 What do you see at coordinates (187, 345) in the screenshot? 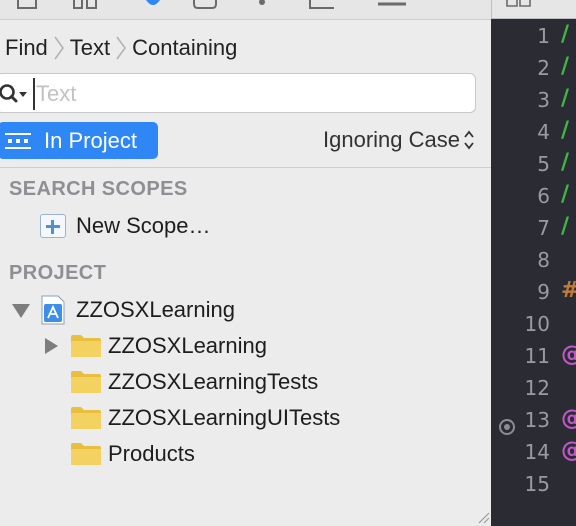
I see `project-group-label: ZZOSXLearning` at bounding box center [187, 345].